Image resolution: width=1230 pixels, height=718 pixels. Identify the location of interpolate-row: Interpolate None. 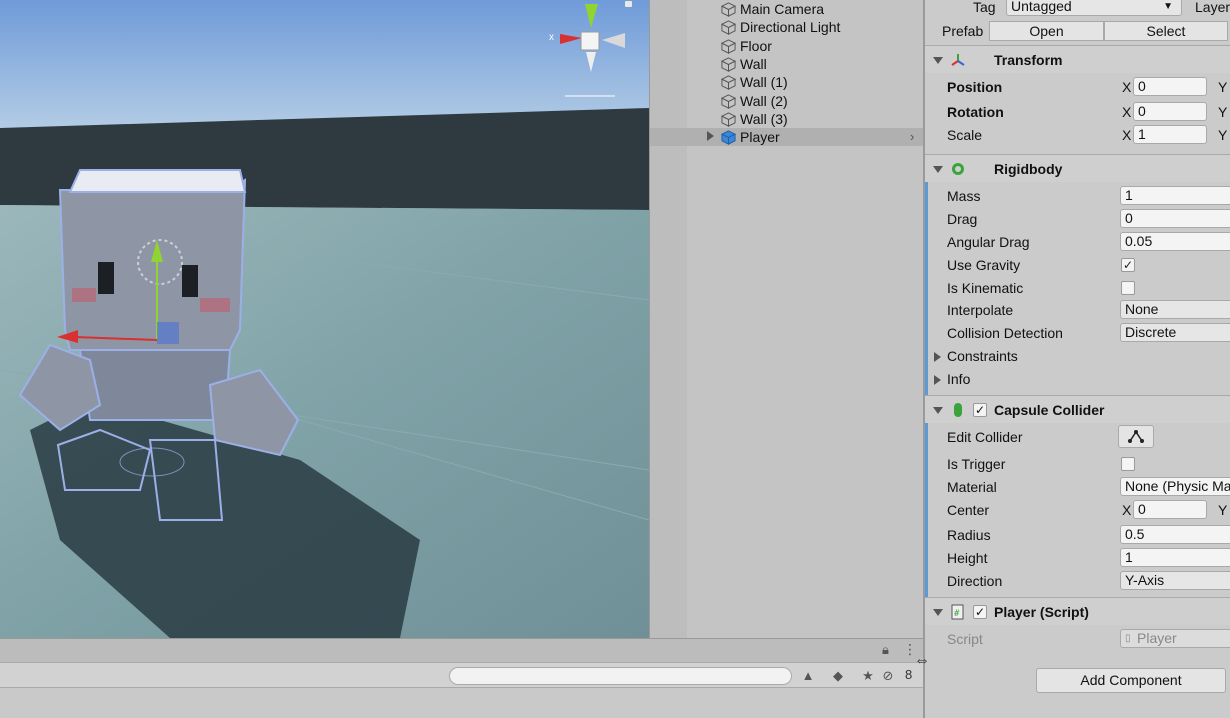
(1077, 310).